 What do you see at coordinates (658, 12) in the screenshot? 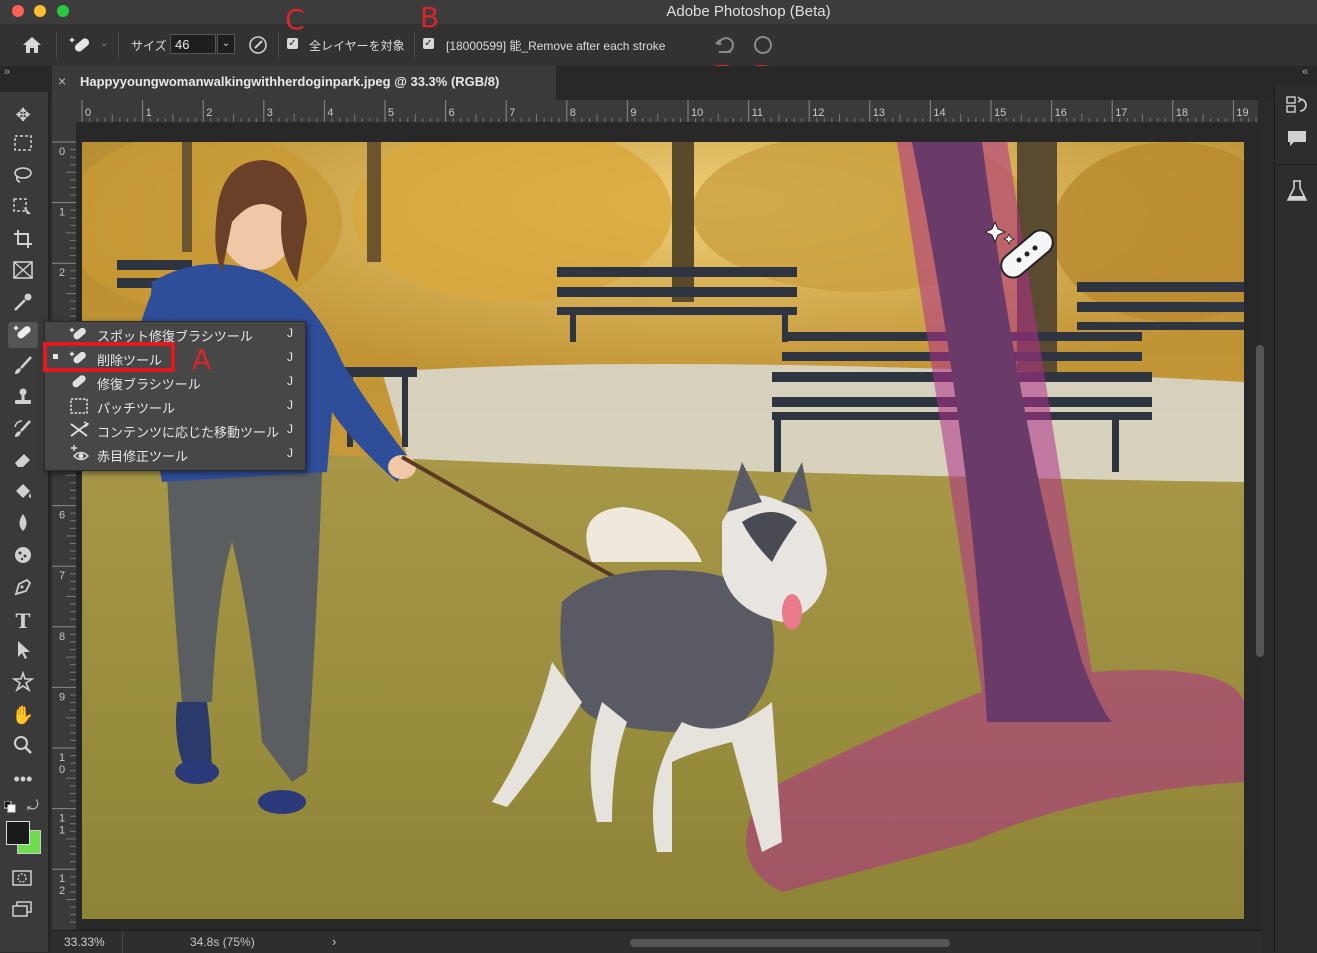
I see `title-bar: Adobe Photoshop (Beta)` at bounding box center [658, 12].